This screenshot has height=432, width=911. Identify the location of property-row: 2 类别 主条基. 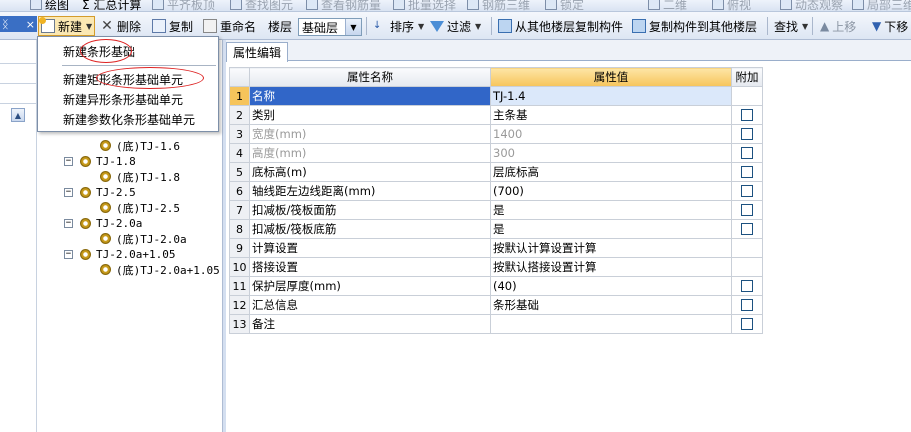
(496, 115).